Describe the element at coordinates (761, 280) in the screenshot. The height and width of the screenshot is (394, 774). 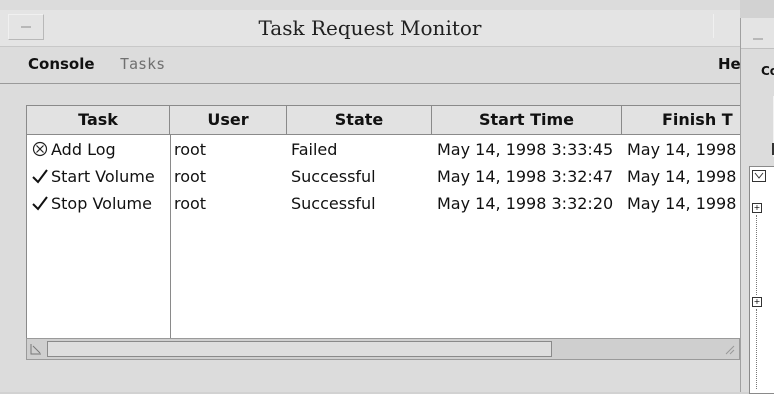
I see `tree-view: + +` at that location.